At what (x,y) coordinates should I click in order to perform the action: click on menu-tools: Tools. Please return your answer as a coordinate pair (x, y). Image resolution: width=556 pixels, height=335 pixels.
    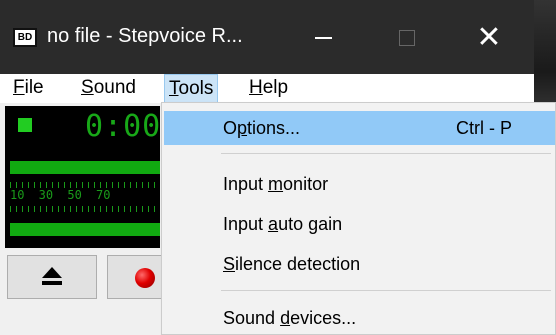
    Looking at the image, I should click on (191, 88).